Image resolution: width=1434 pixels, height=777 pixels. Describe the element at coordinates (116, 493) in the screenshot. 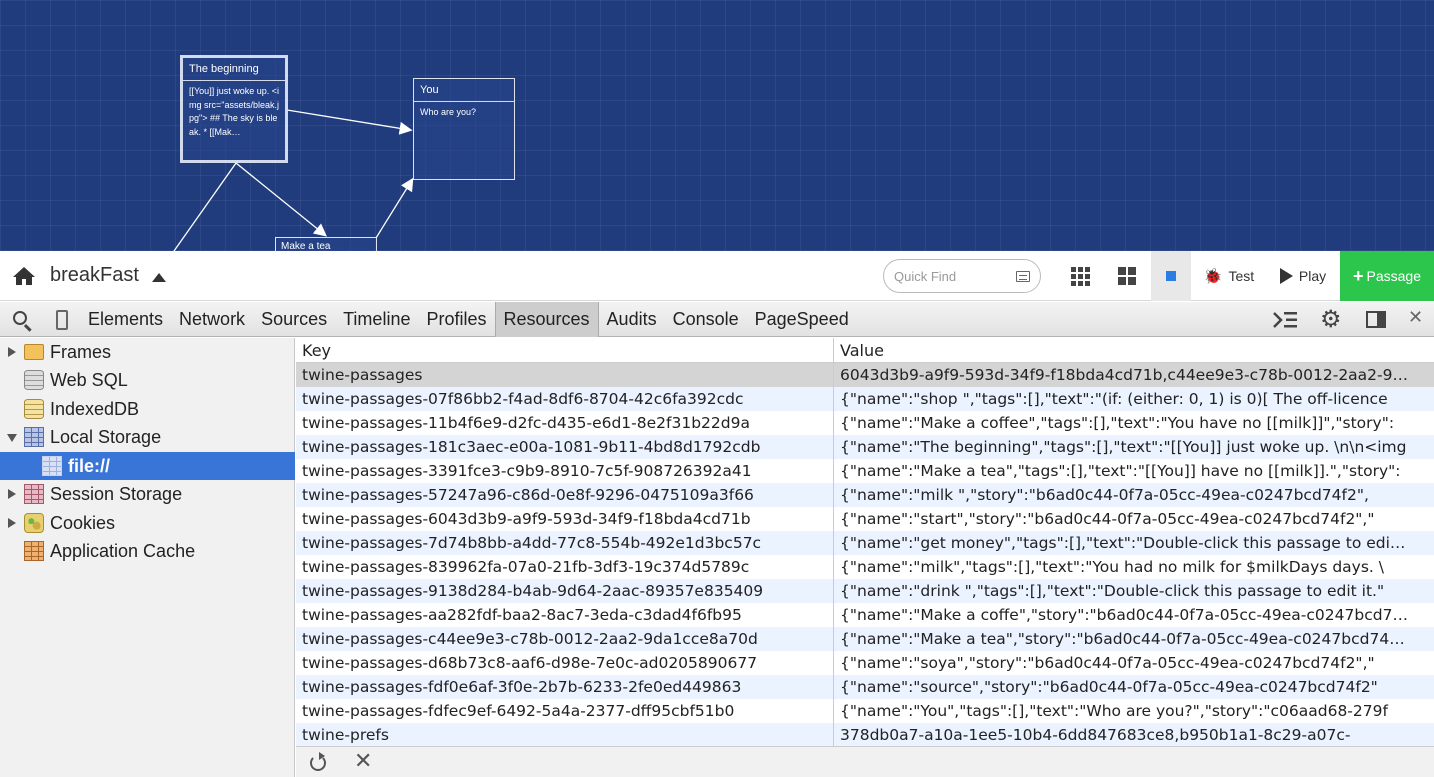

I see `sidebar-item-label: Session Storage` at that location.